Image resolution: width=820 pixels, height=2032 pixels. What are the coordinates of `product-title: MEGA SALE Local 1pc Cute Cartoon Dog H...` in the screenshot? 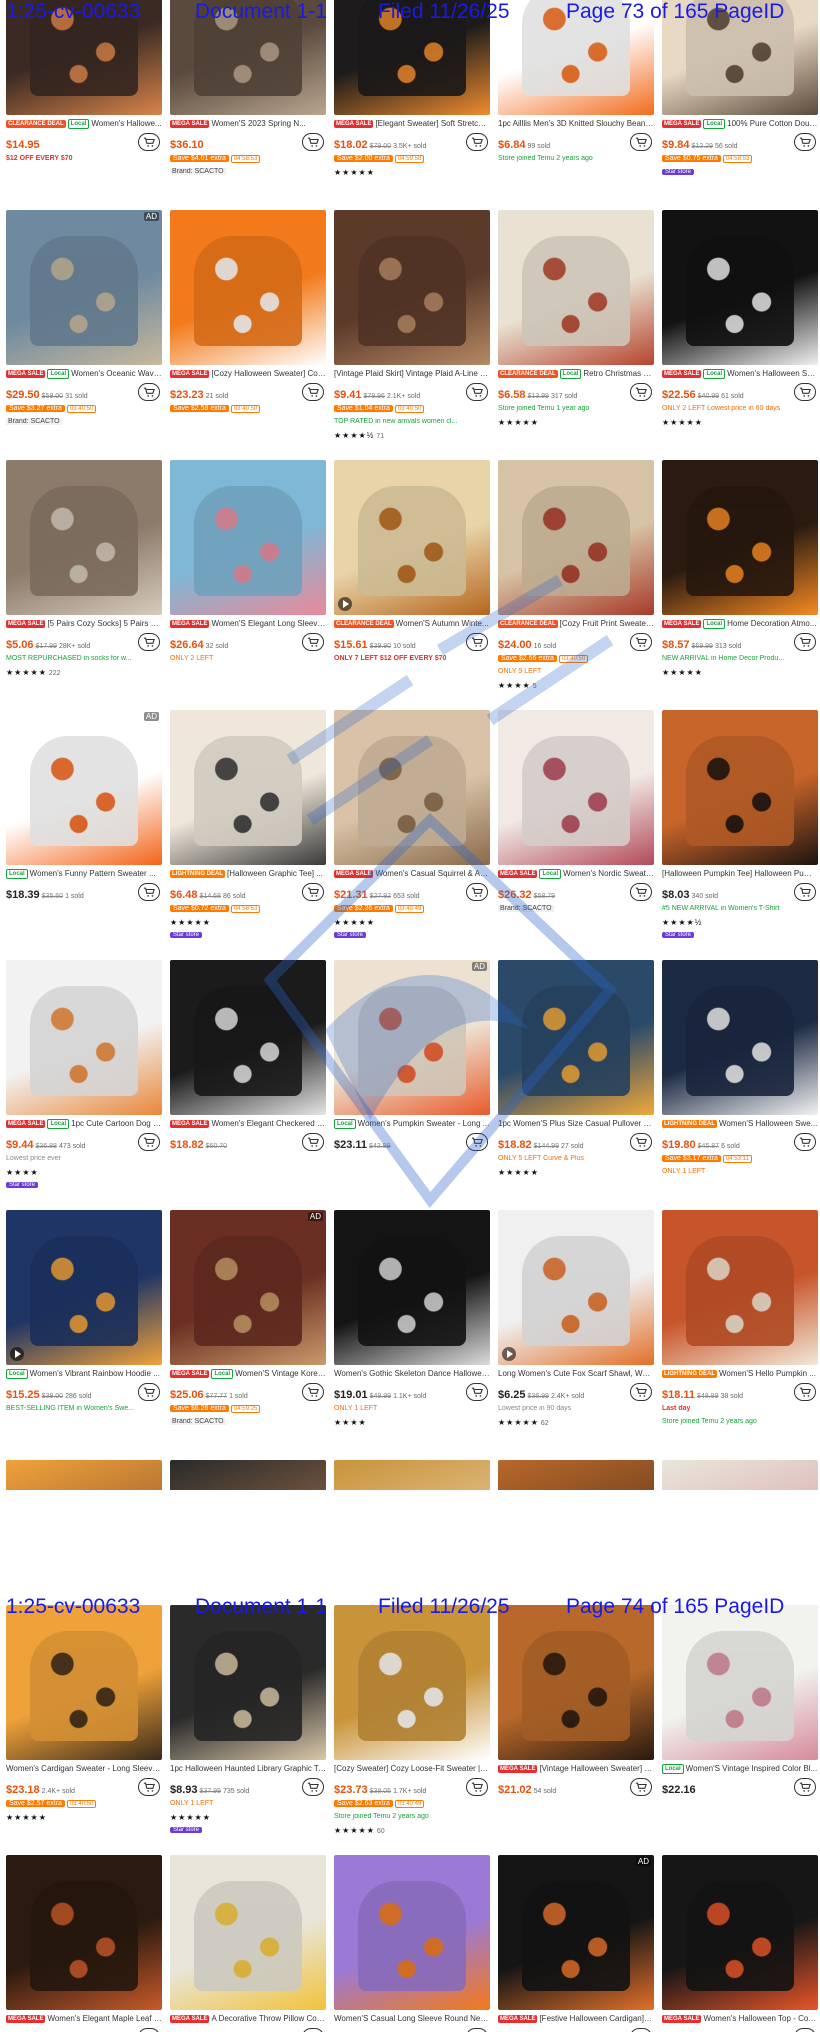 It's located at (84, 1125).